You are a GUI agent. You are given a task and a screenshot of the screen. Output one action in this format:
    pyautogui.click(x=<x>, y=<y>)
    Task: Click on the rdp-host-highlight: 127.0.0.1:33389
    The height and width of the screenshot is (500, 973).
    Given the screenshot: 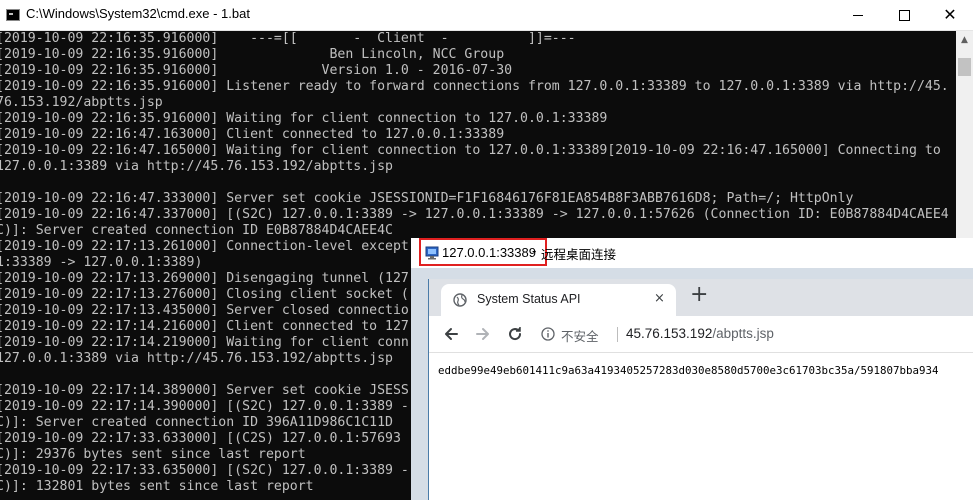 What is the action you would take?
    pyautogui.click(x=483, y=252)
    